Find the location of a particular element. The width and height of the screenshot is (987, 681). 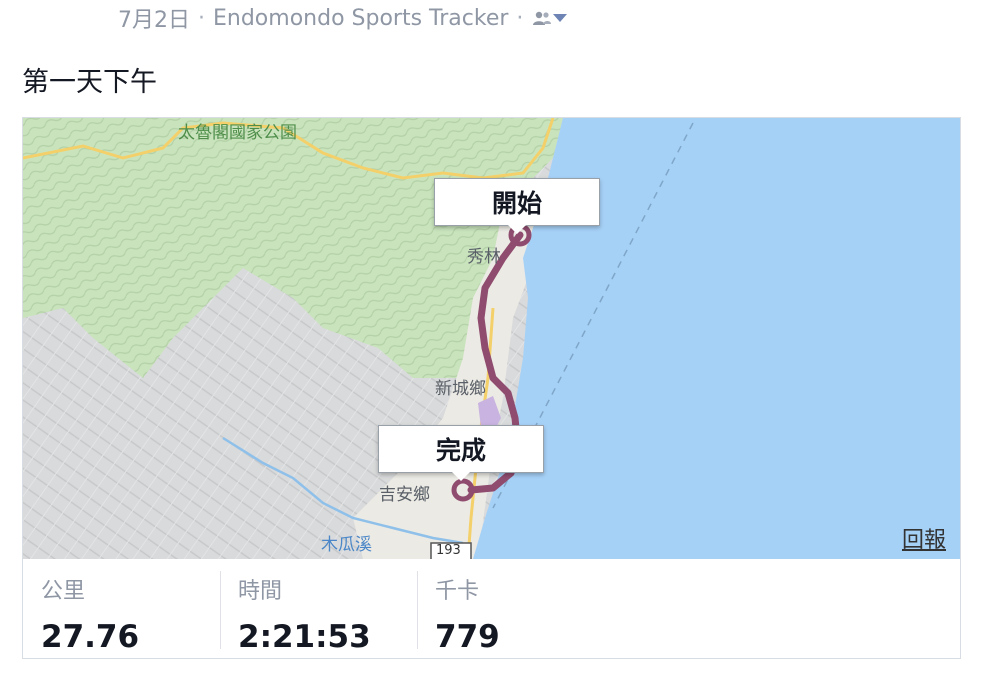

audience-selector is located at coordinates (550, 18).